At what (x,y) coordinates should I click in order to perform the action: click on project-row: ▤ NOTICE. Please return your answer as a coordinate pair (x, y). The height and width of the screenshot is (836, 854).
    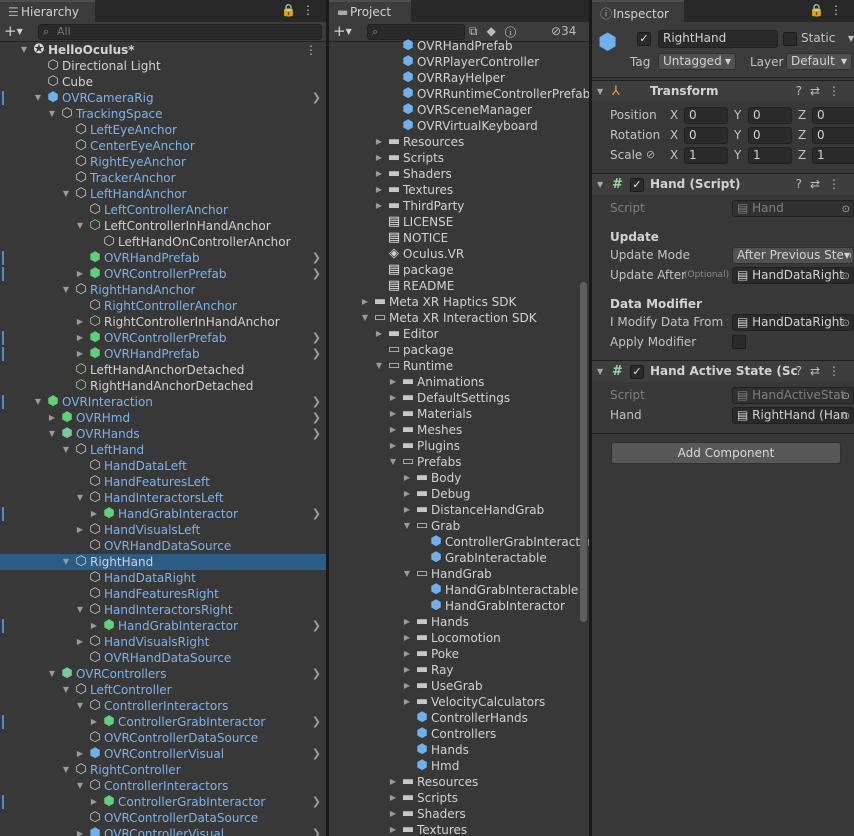
    Looking at the image, I should click on (459, 238).